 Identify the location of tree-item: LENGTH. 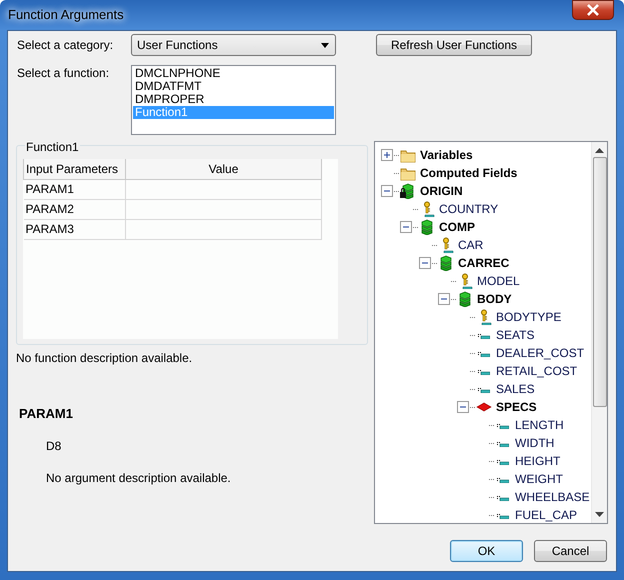
(539, 425).